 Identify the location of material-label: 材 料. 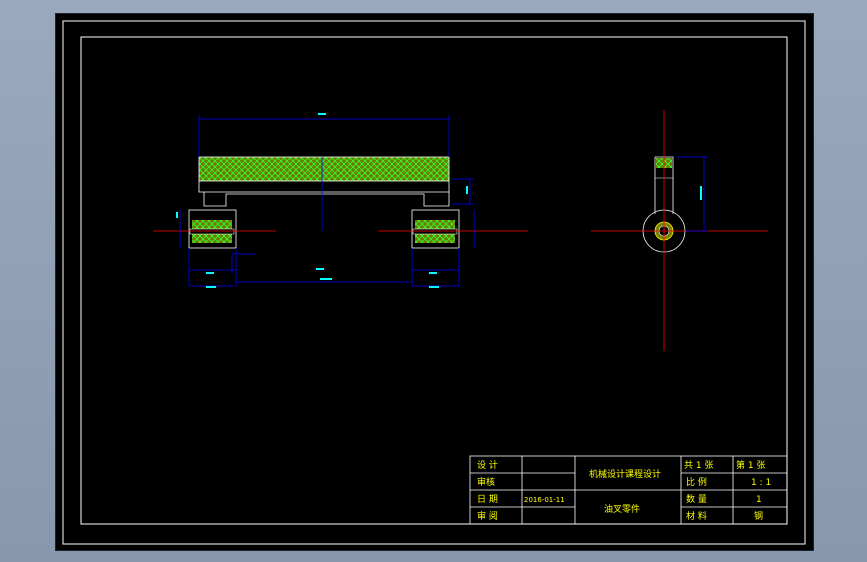
(696, 516).